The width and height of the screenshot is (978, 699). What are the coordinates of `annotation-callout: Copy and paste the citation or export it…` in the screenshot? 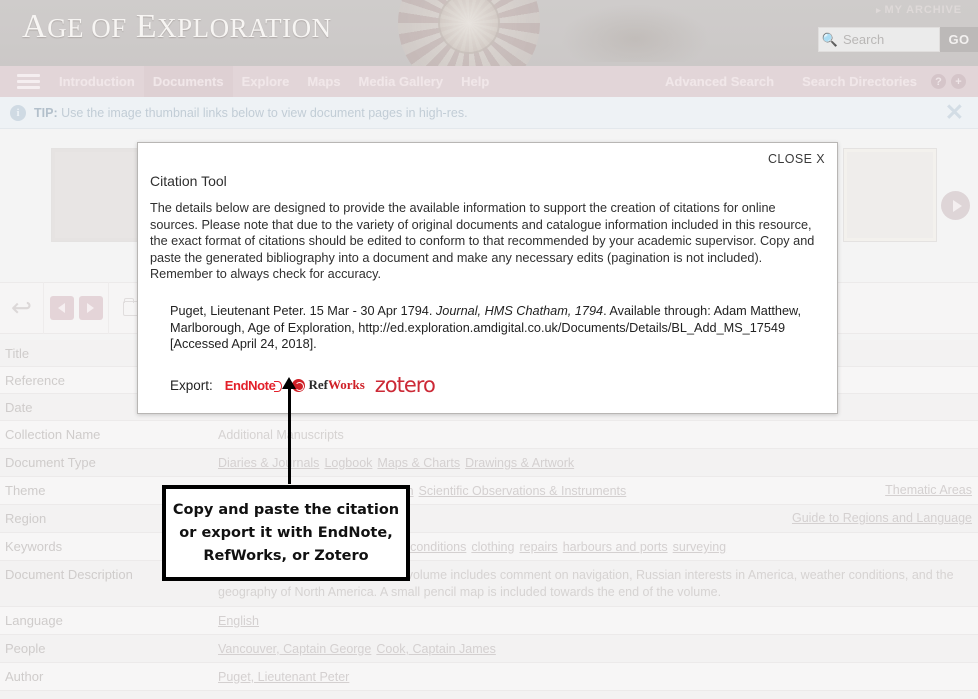 It's located at (286, 533).